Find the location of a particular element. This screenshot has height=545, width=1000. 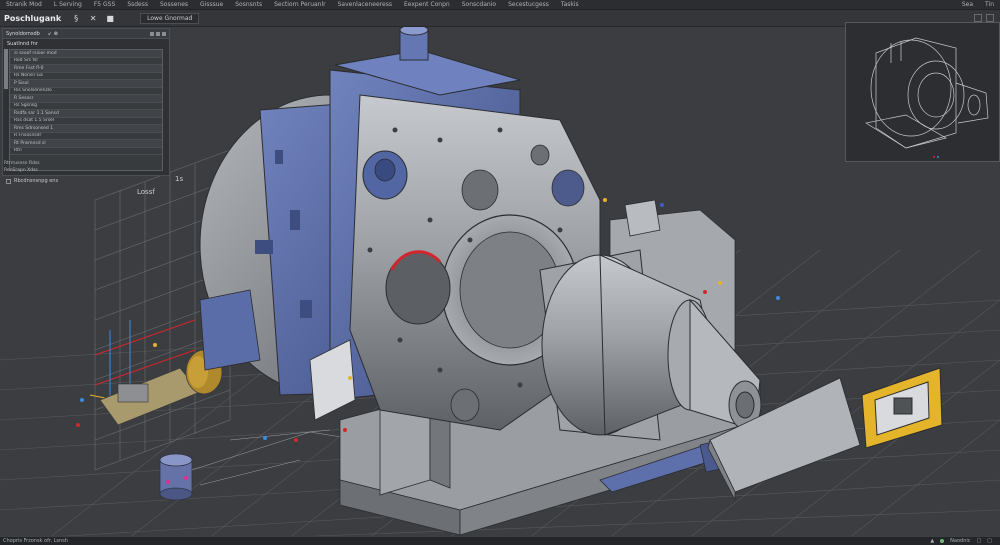

checkbox-label: Rbcdnsnsnpg ens is located at coordinates (36, 181).